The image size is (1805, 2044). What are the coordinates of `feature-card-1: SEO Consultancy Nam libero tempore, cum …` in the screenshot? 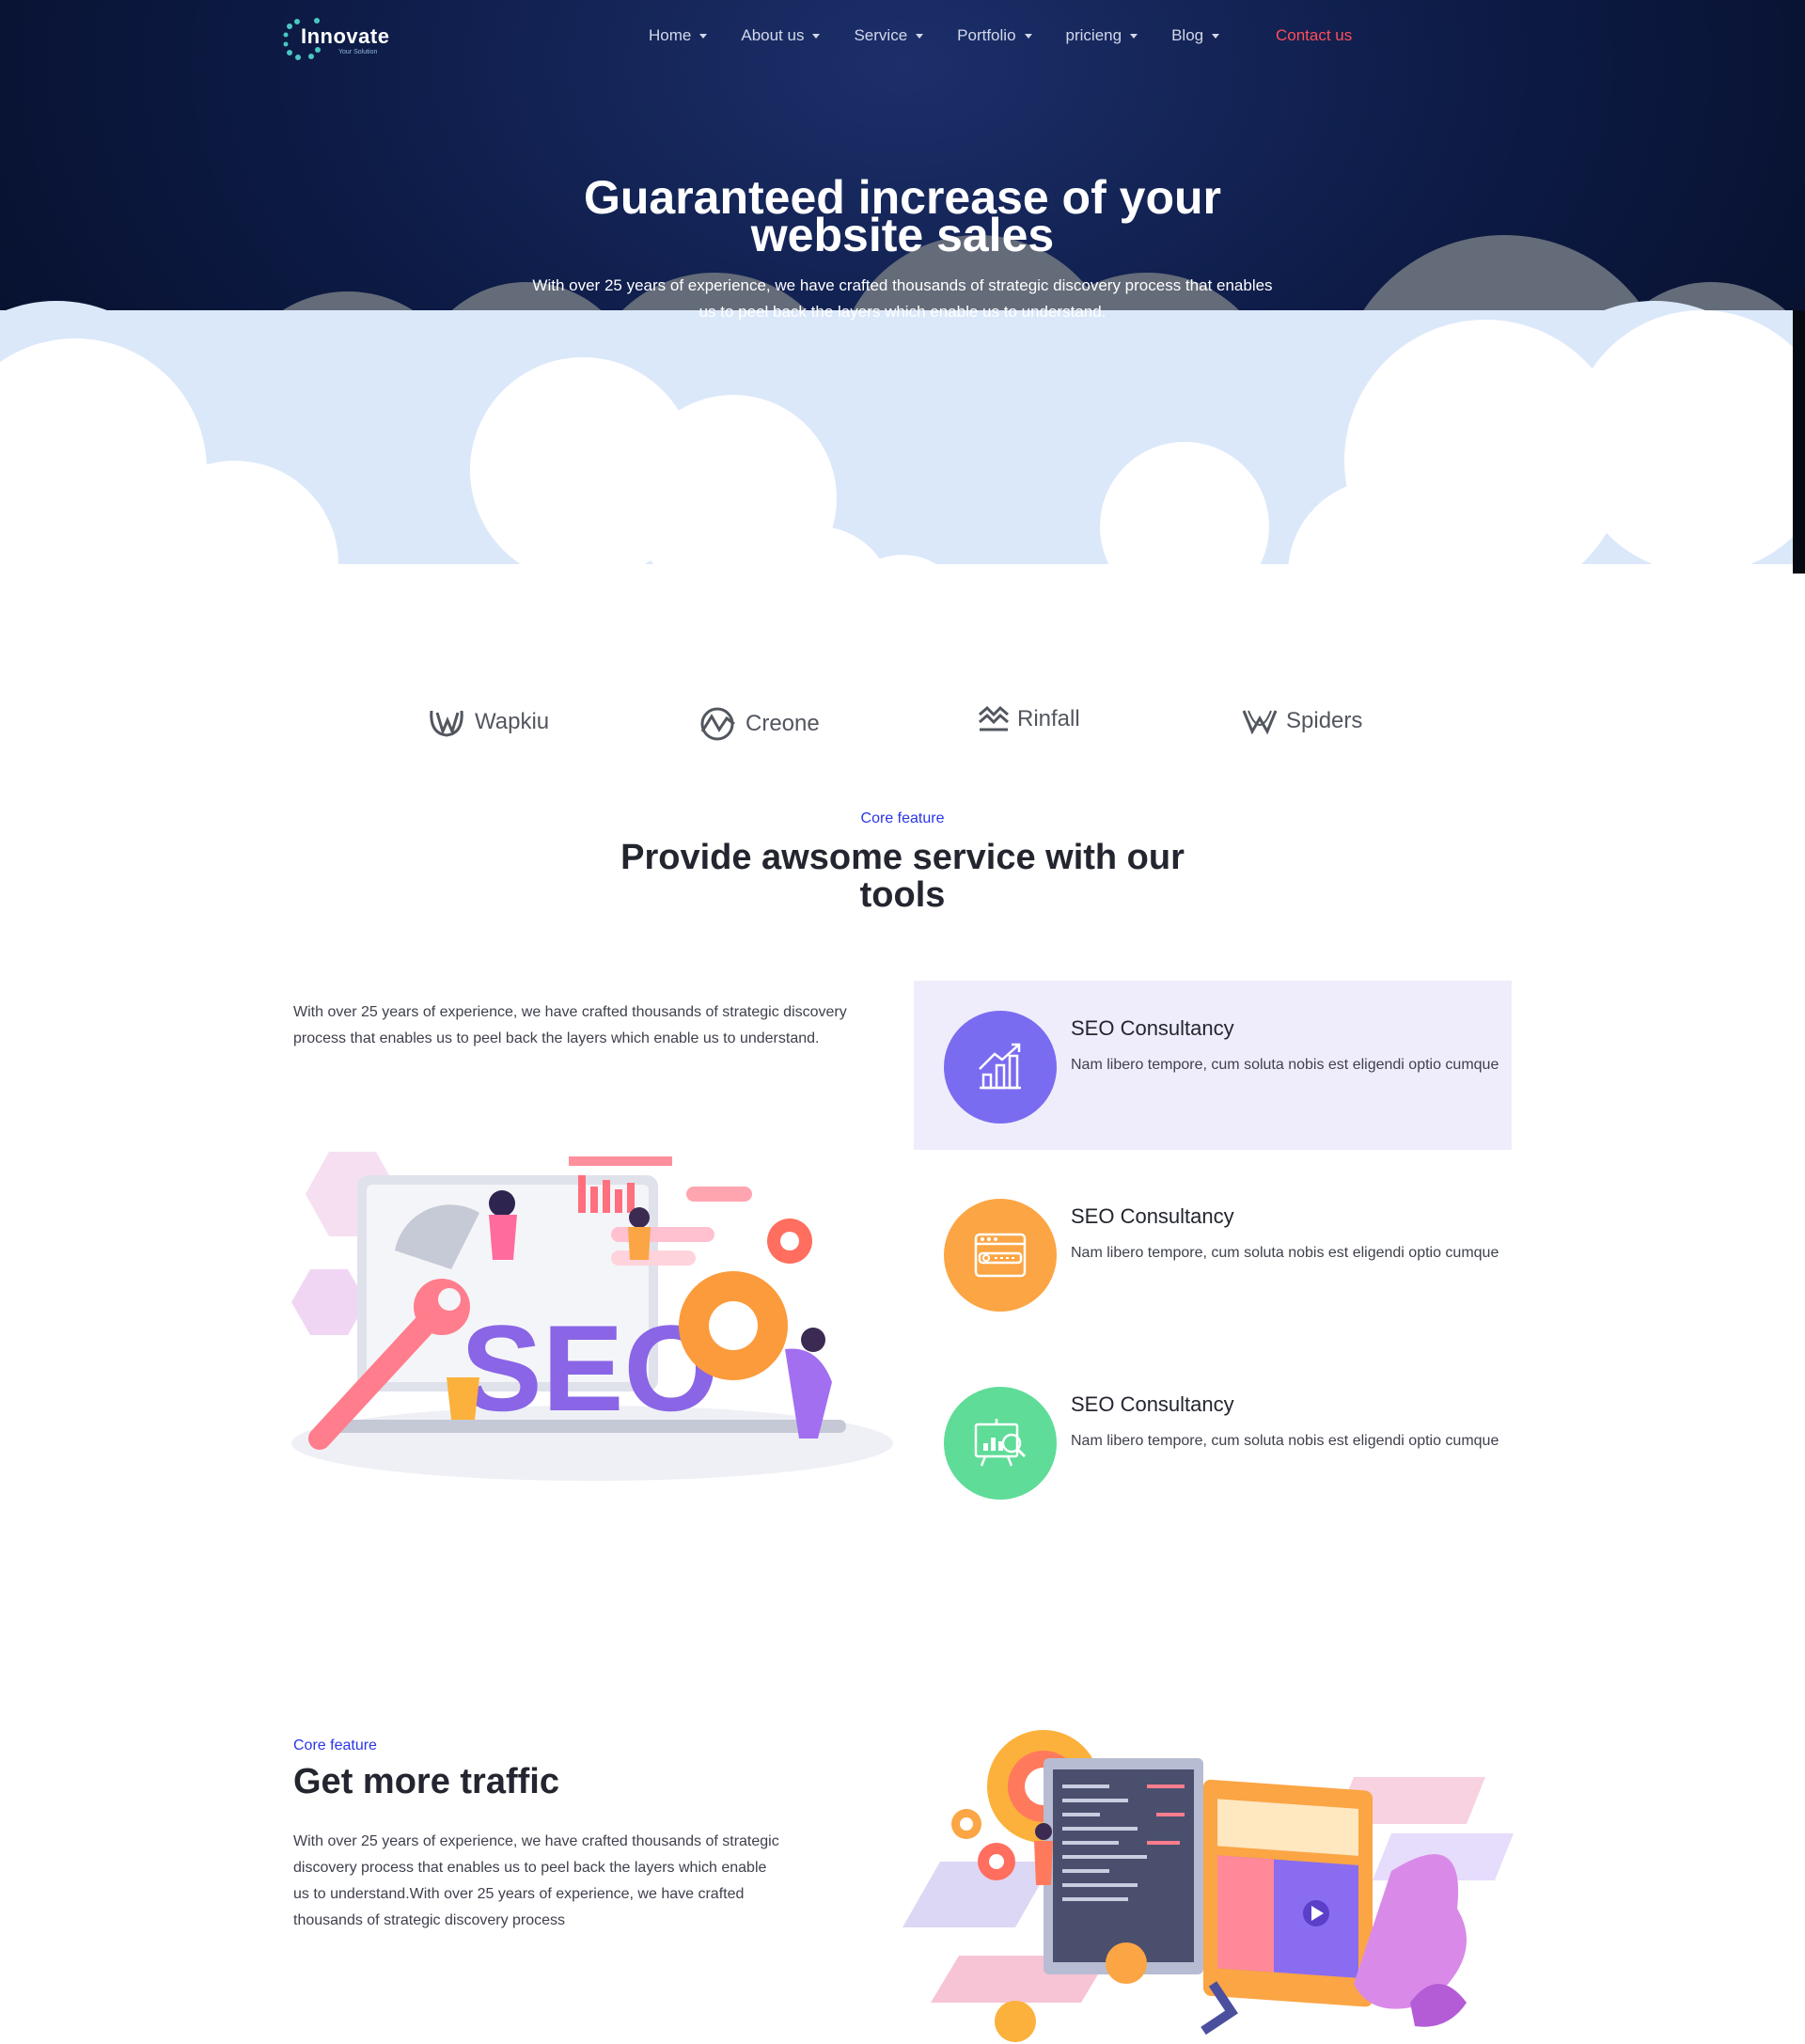 It's located at (1213, 1065).